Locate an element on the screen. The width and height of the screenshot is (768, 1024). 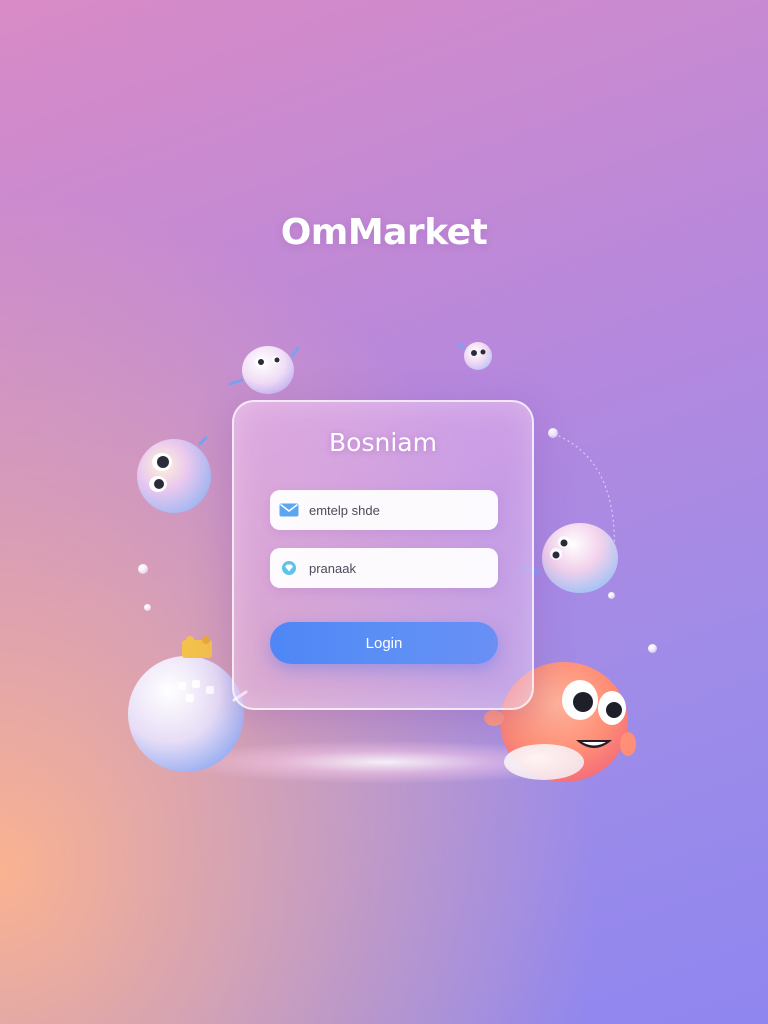
diamond-icon is located at coordinates (289, 568).